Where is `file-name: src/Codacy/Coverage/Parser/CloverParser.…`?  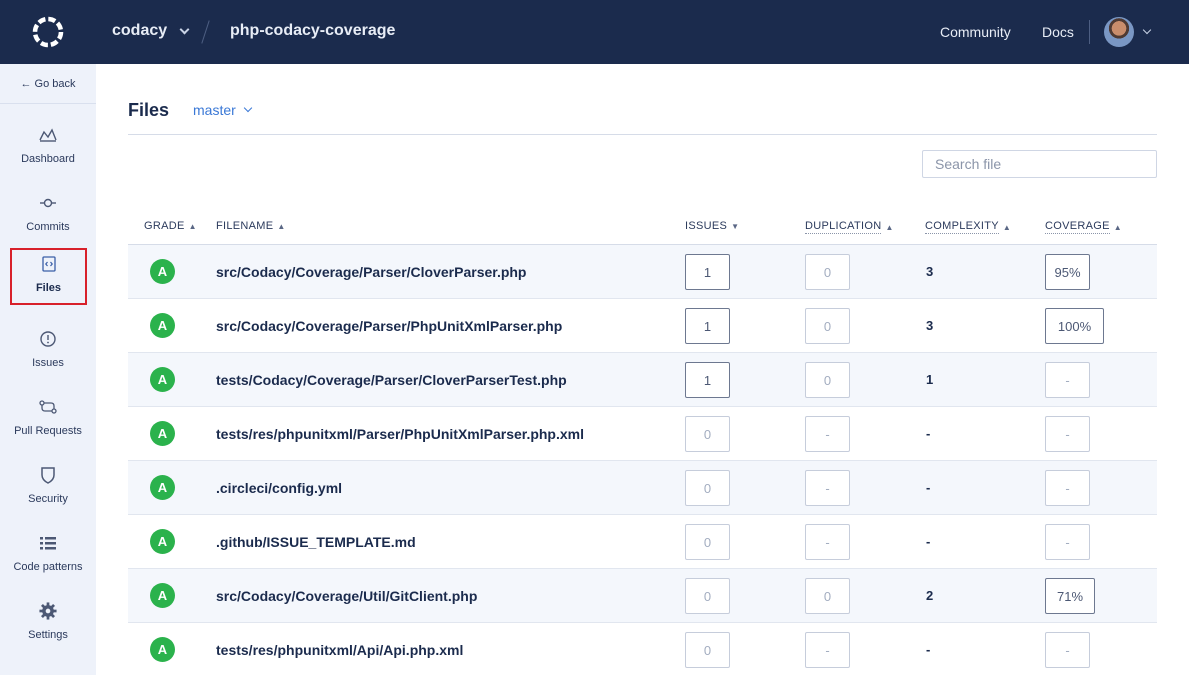 file-name: src/Codacy/Coverage/Parser/CloverParser.… is located at coordinates (371, 272).